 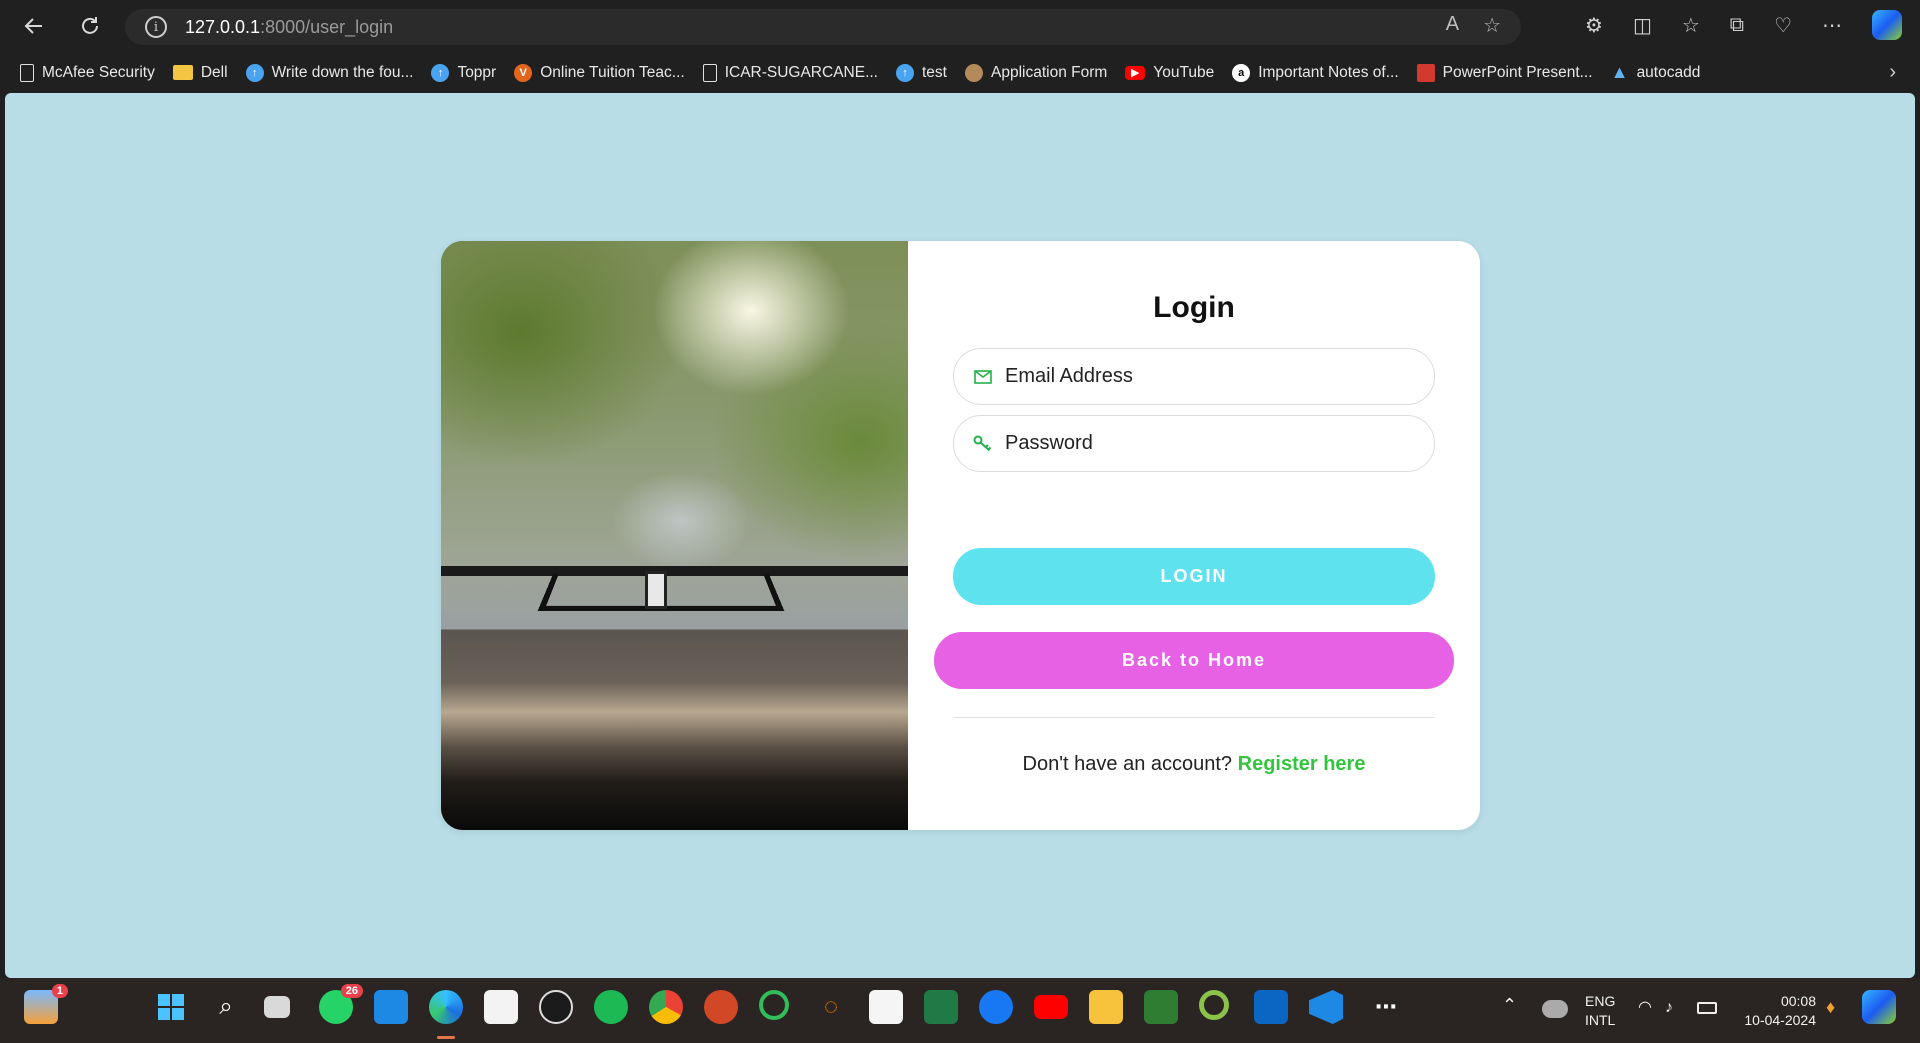 I want to click on keyboard-layout: INTL, so click(x=1600, y=1020).